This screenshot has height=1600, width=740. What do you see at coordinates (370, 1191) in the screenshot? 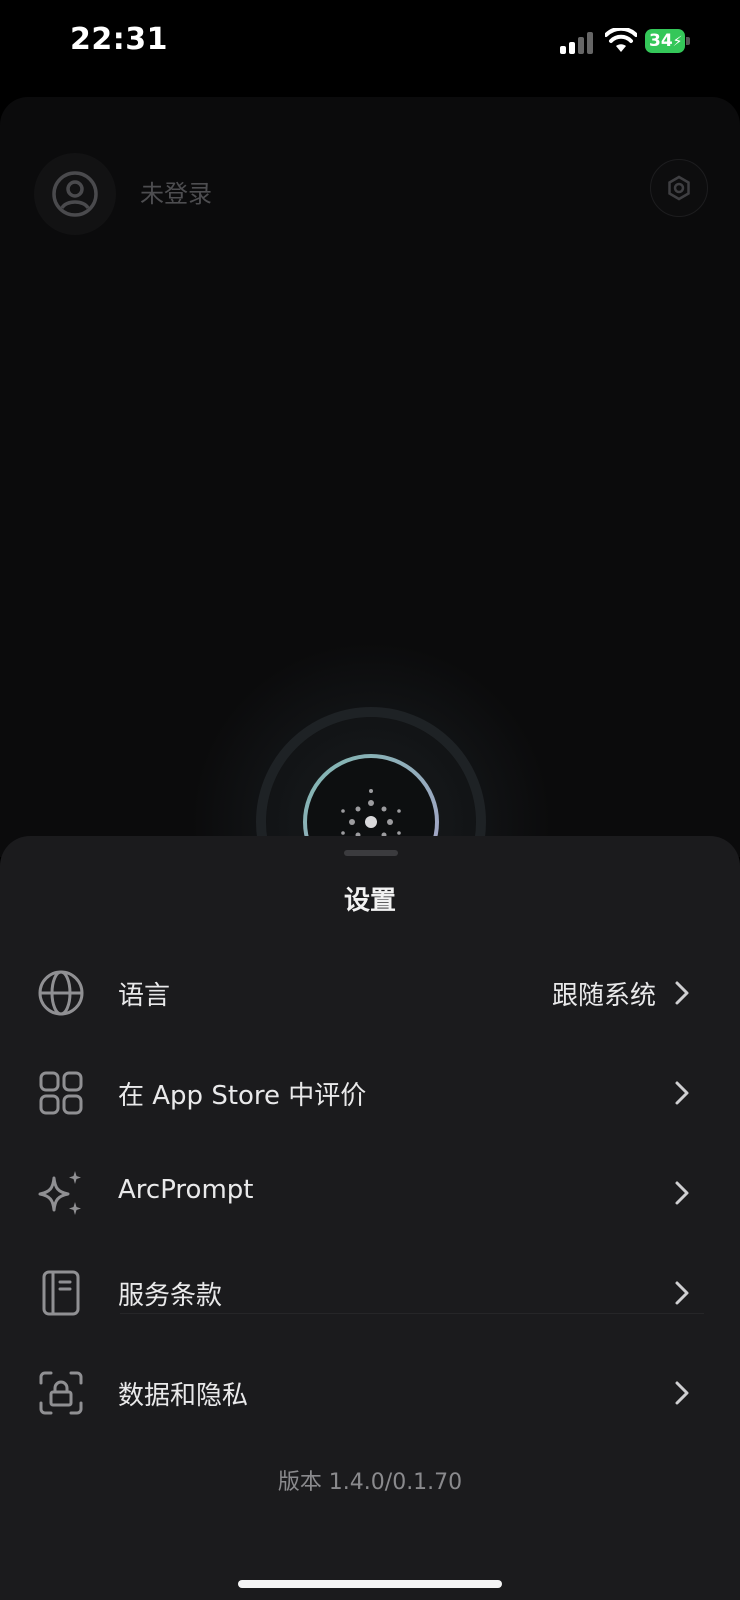
I see `arcprompt-row: ArcPrompt` at bounding box center [370, 1191].